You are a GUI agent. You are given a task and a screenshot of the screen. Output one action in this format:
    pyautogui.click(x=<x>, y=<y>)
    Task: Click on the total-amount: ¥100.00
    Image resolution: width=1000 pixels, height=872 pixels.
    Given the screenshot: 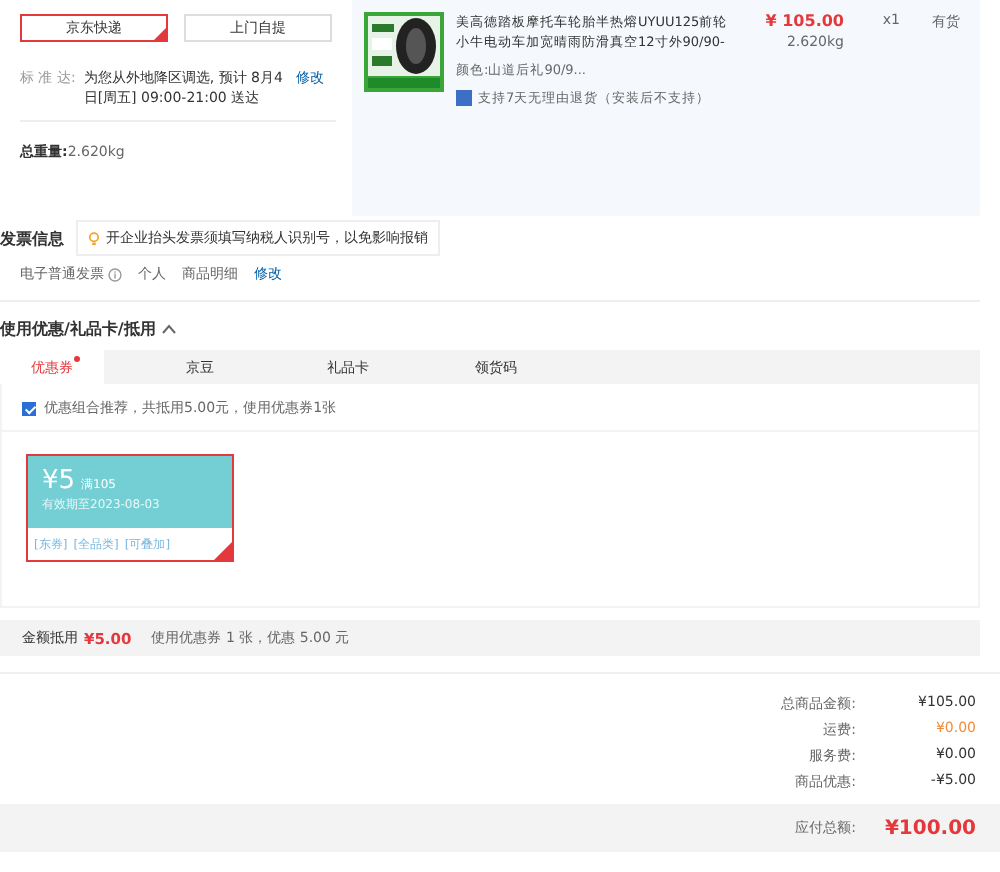 What is the action you would take?
    pyautogui.click(x=929, y=828)
    